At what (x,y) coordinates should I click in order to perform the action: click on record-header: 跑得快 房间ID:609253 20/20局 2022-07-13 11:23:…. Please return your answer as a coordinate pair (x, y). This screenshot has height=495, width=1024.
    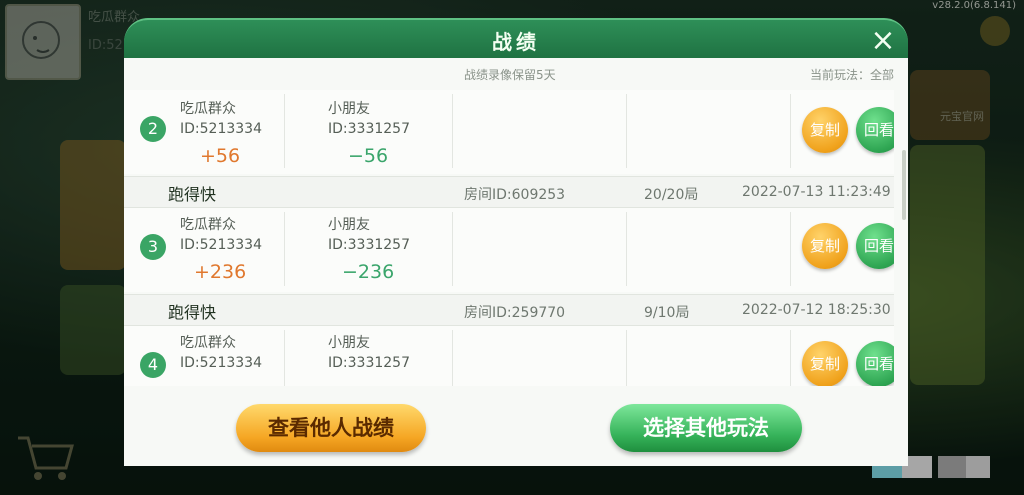
    Looking at the image, I should click on (509, 192).